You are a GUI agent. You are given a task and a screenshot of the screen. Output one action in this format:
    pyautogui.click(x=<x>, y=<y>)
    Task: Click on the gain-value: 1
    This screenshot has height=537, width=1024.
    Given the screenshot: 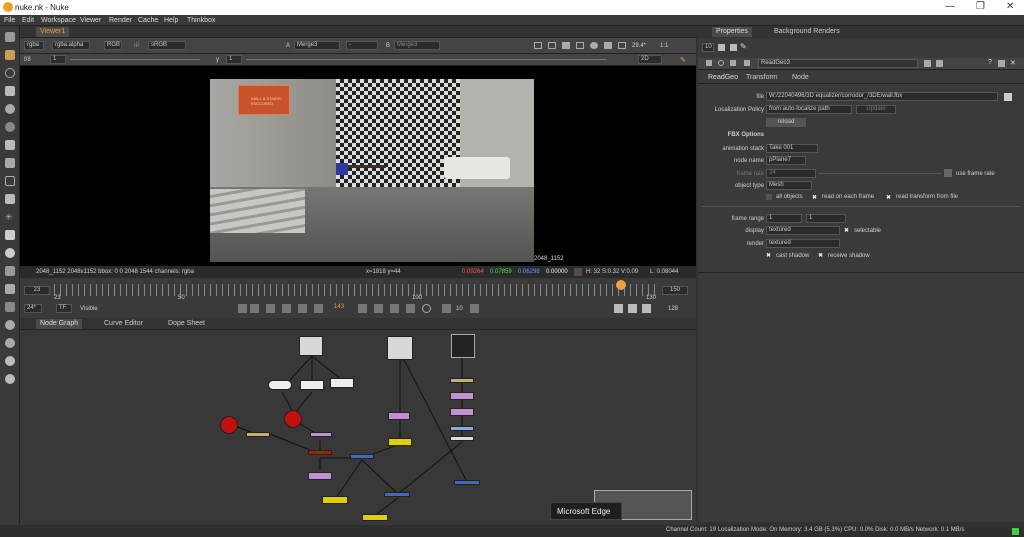 What is the action you would take?
    pyautogui.click(x=58, y=59)
    